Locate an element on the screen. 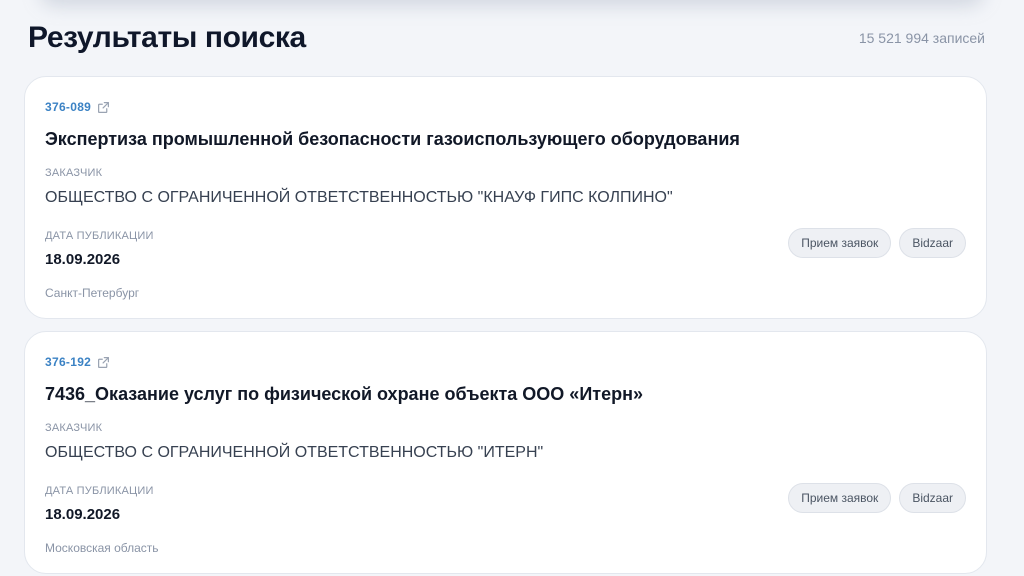 The width and height of the screenshot is (1024, 576). tender-id: 376-089 is located at coordinates (68, 107).